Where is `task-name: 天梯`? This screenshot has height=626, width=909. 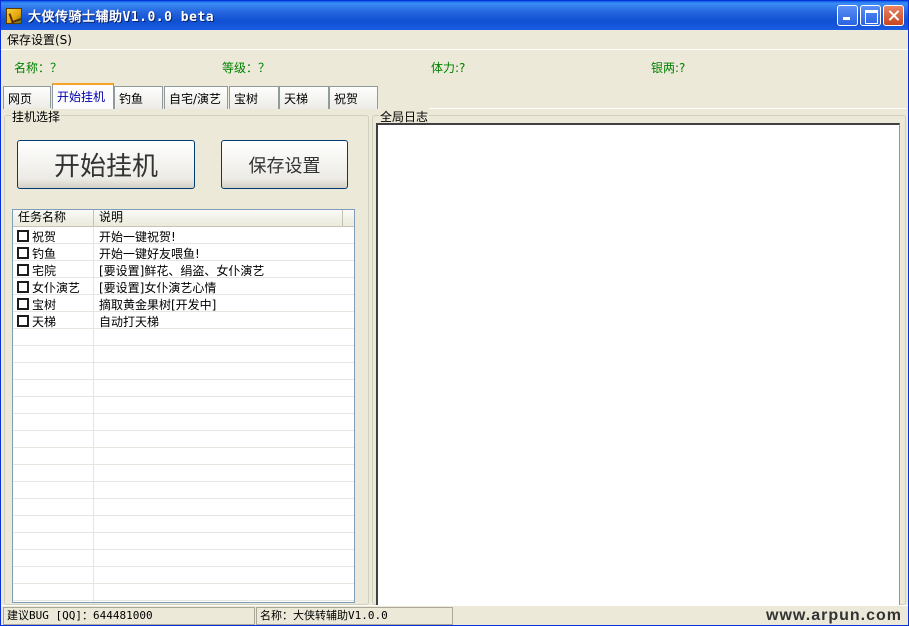 task-name: 天梯 is located at coordinates (44, 322).